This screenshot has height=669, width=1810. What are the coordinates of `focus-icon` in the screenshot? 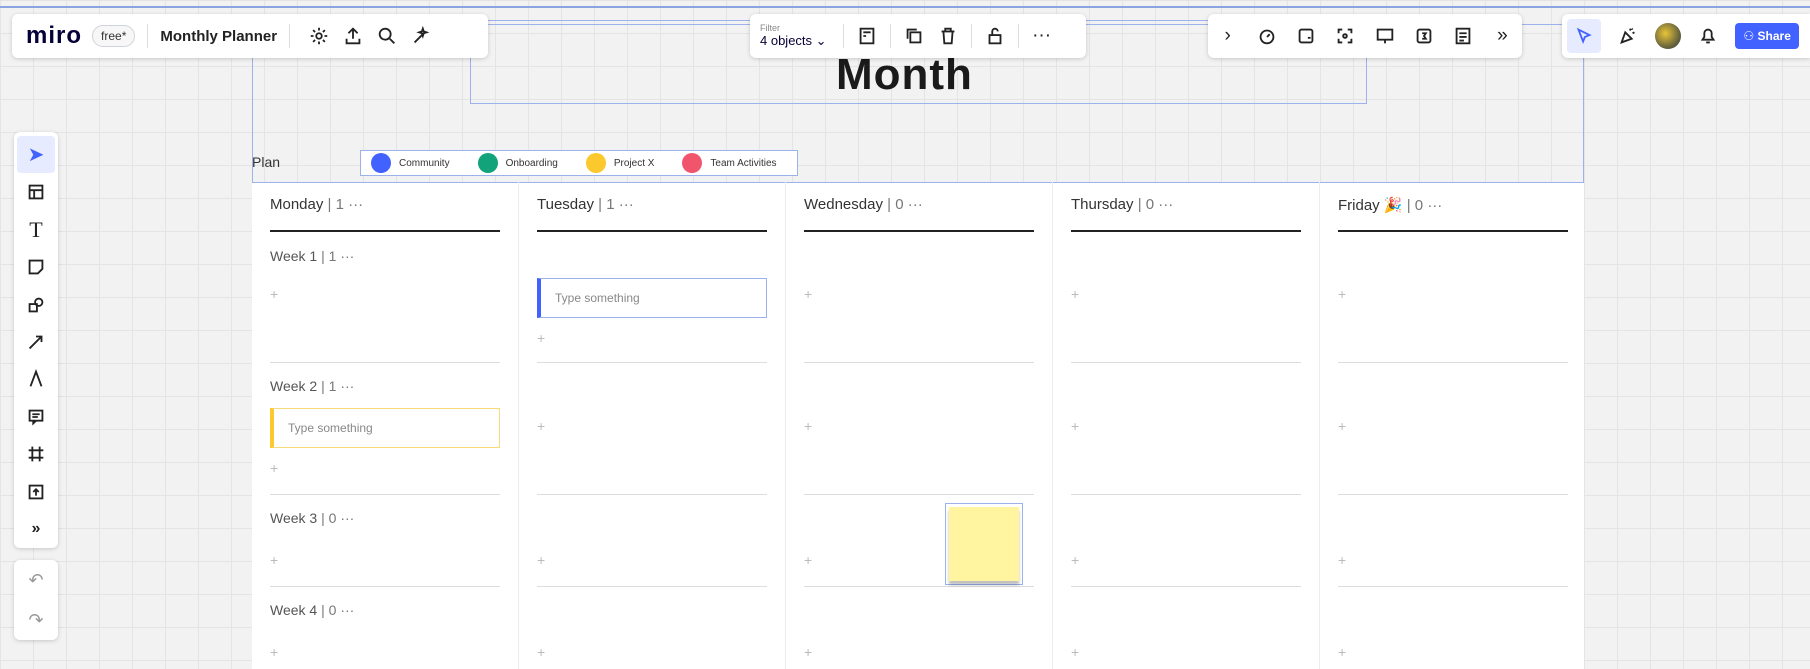 It's located at (1345, 36).